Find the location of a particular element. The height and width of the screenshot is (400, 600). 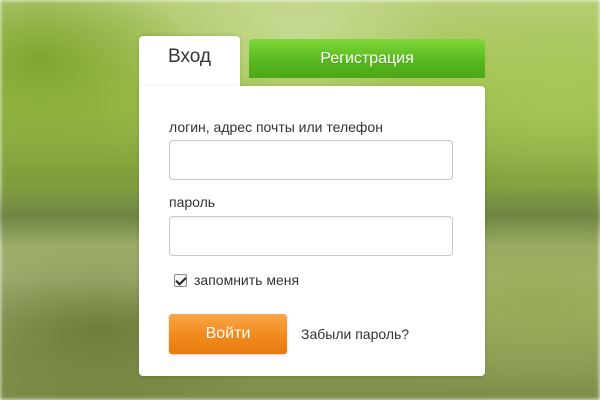

tab-login: Вход is located at coordinates (189, 62).